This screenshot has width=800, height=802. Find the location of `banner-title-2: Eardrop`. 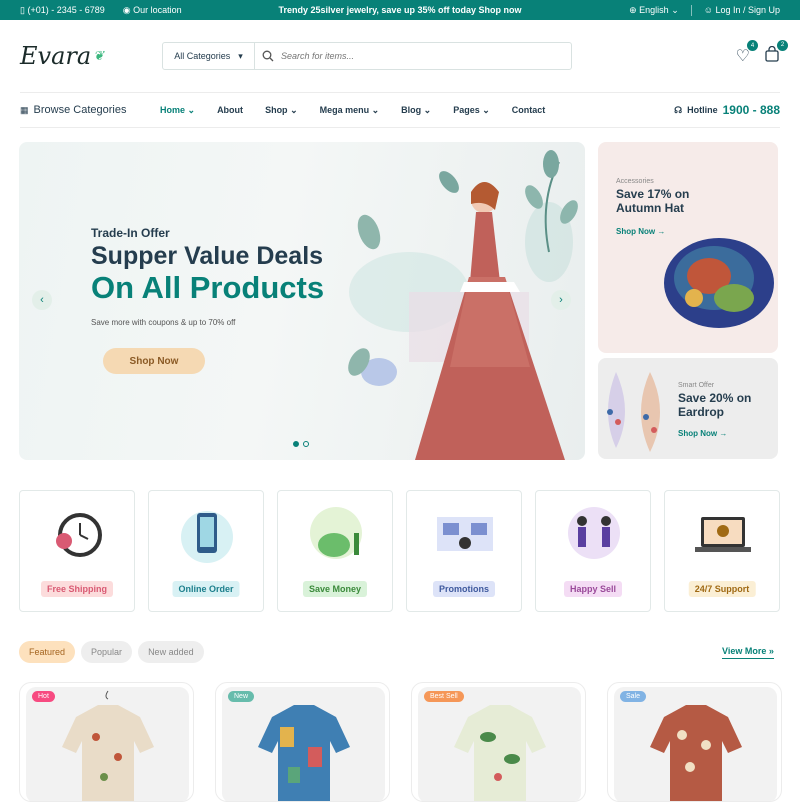

banner-title-2: Eardrop is located at coordinates (701, 412).